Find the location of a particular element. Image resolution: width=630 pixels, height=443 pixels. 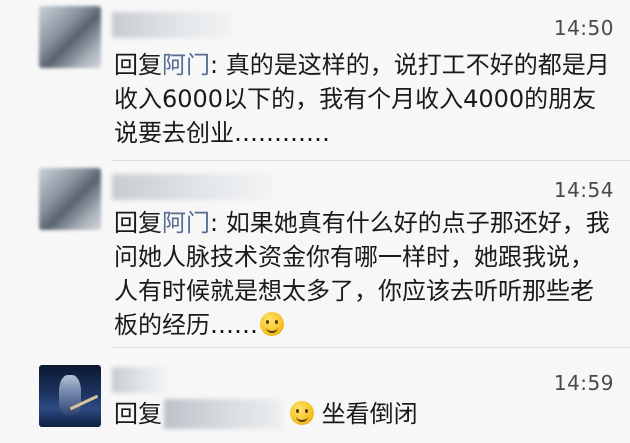

timestamp: 14:50 is located at coordinates (583, 28).